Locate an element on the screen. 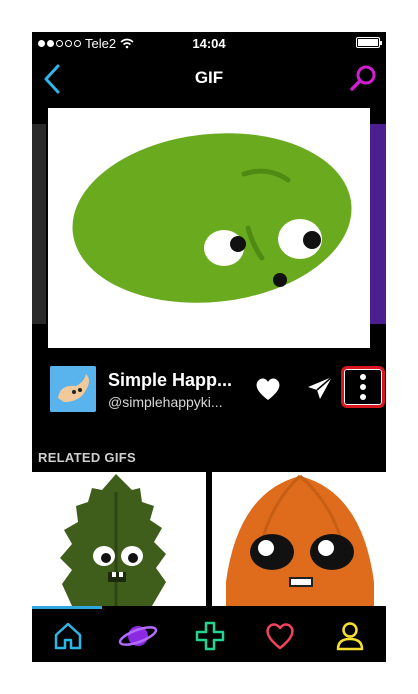 This screenshot has width=418, height=694. avatar is located at coordinates (73, 389).